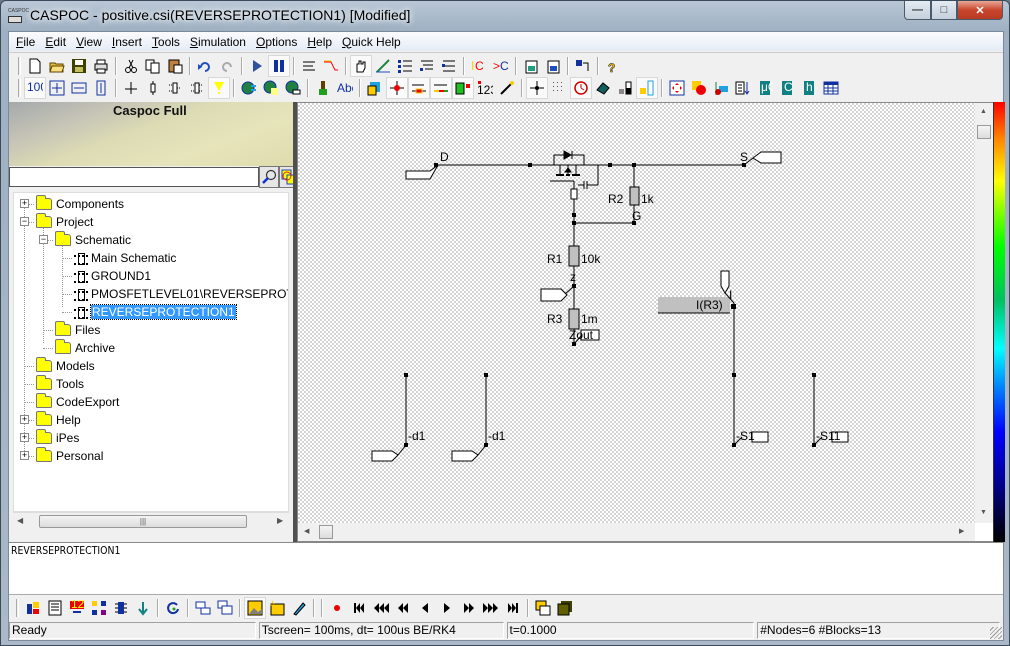 The image size is (1010, 646). I want to click on menu-simulation: Simulation, so click(221, 42).